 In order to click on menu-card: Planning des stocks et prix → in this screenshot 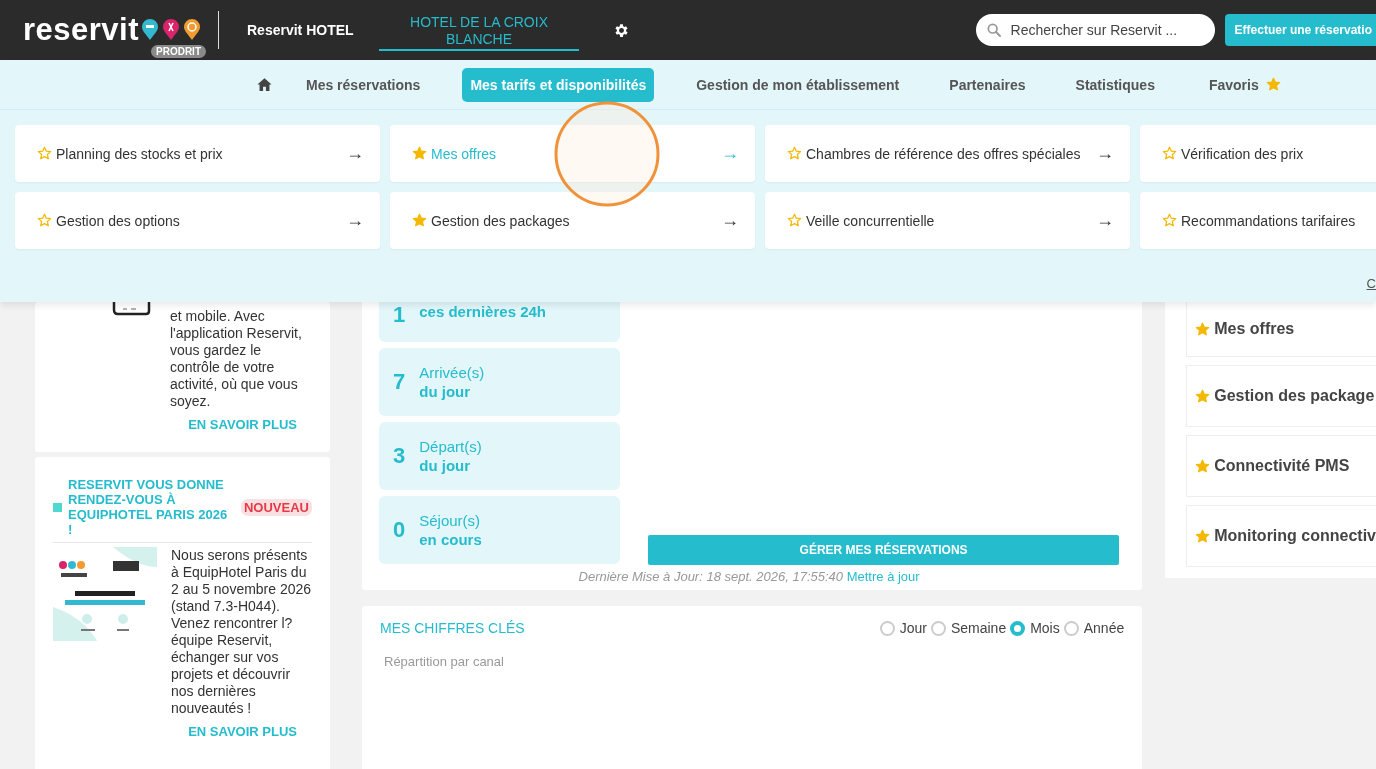, I will do `click(197, 153)`.